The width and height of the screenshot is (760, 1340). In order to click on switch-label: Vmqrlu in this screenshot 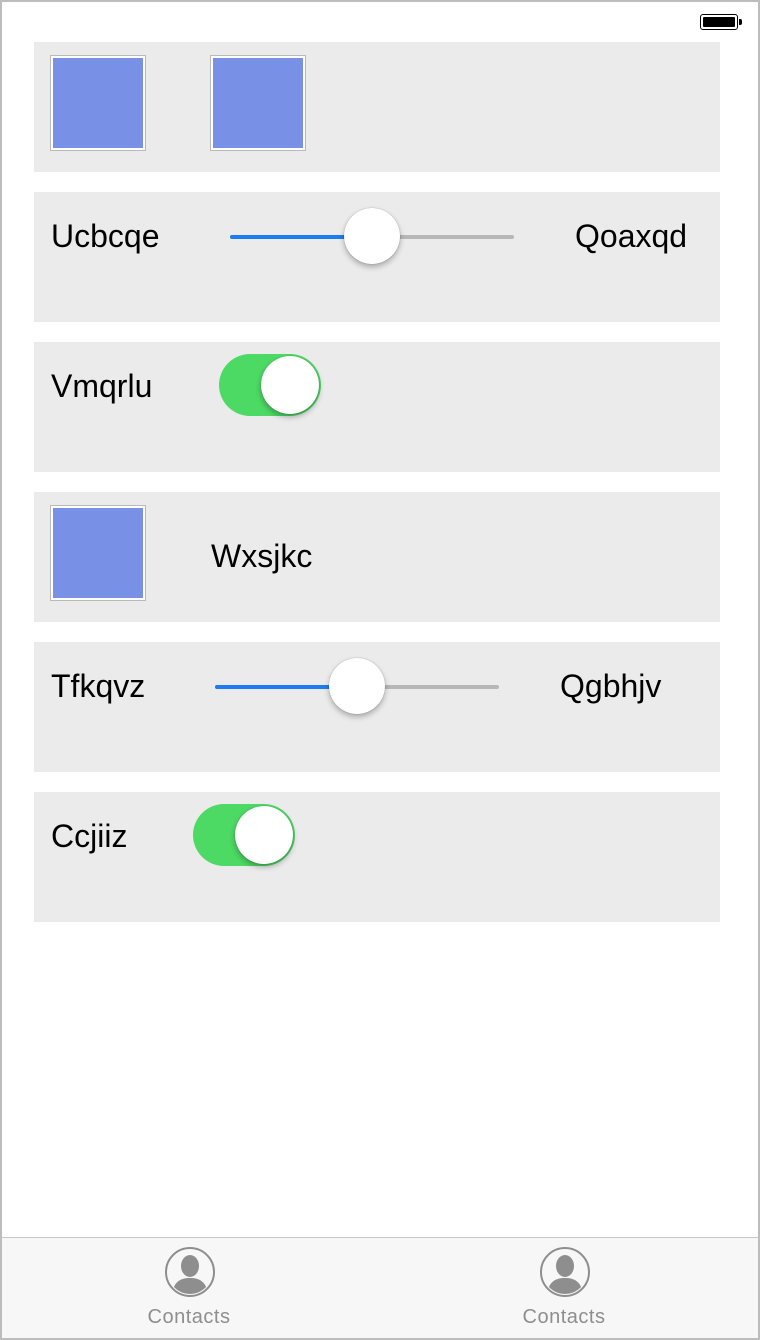, I will do `click(102, 386)`.